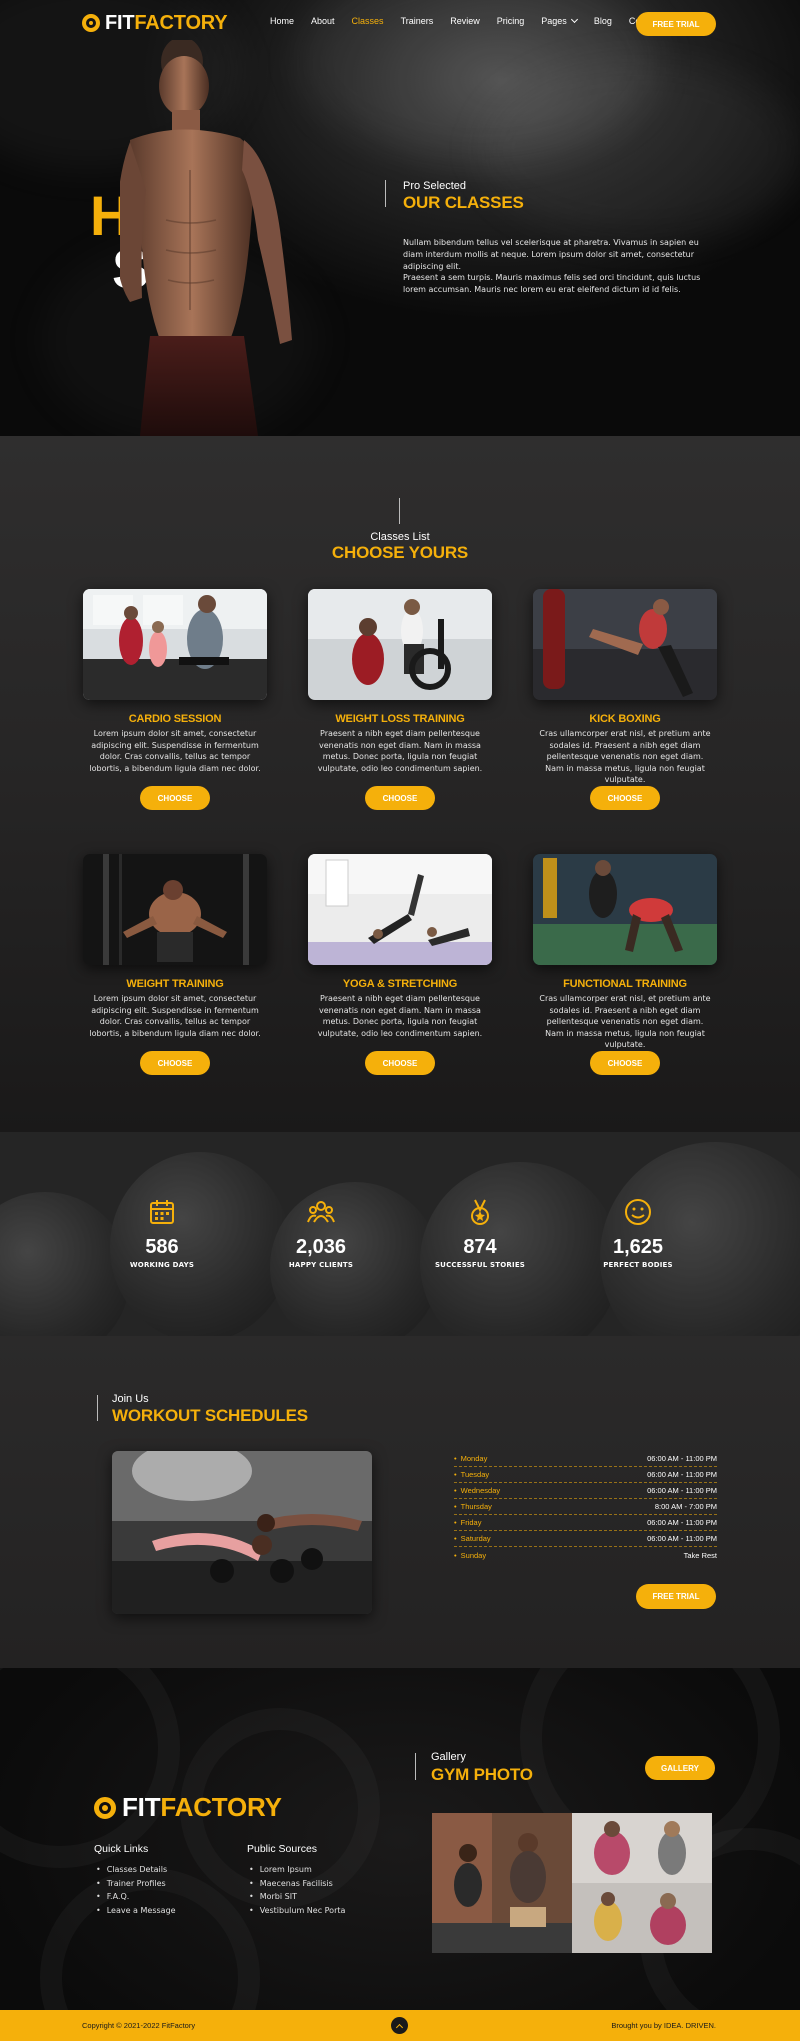 This screenshot has width=800, height=2041. I want to click on class-title: WEIGHT TRAINING, so click(175, 984).